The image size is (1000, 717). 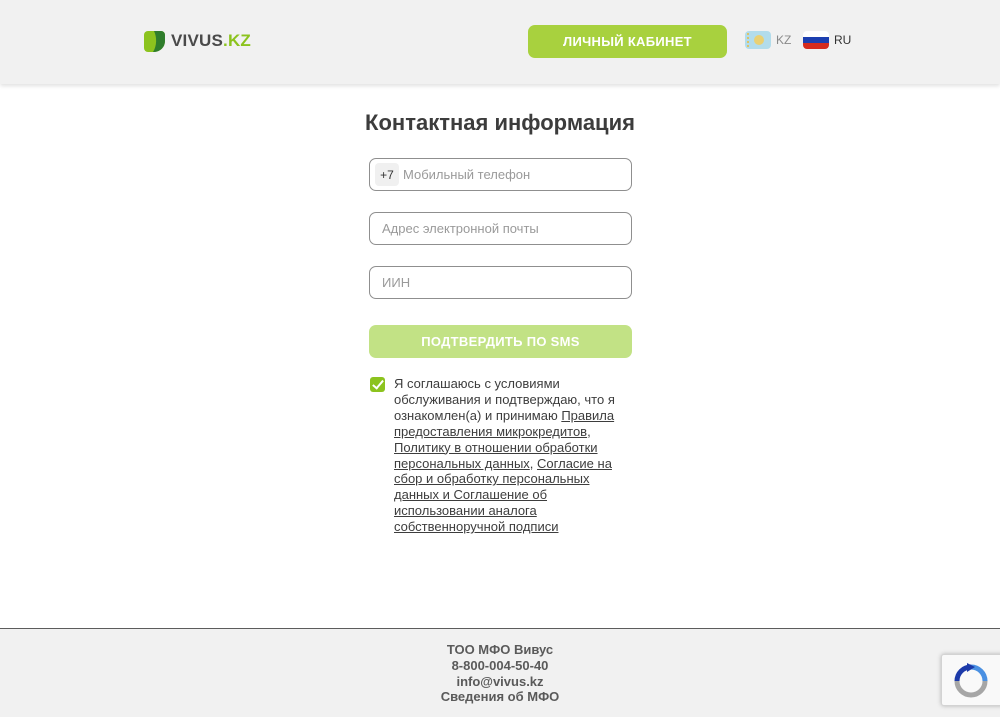 I want to click on phone-input, so click(x=517, y=174).